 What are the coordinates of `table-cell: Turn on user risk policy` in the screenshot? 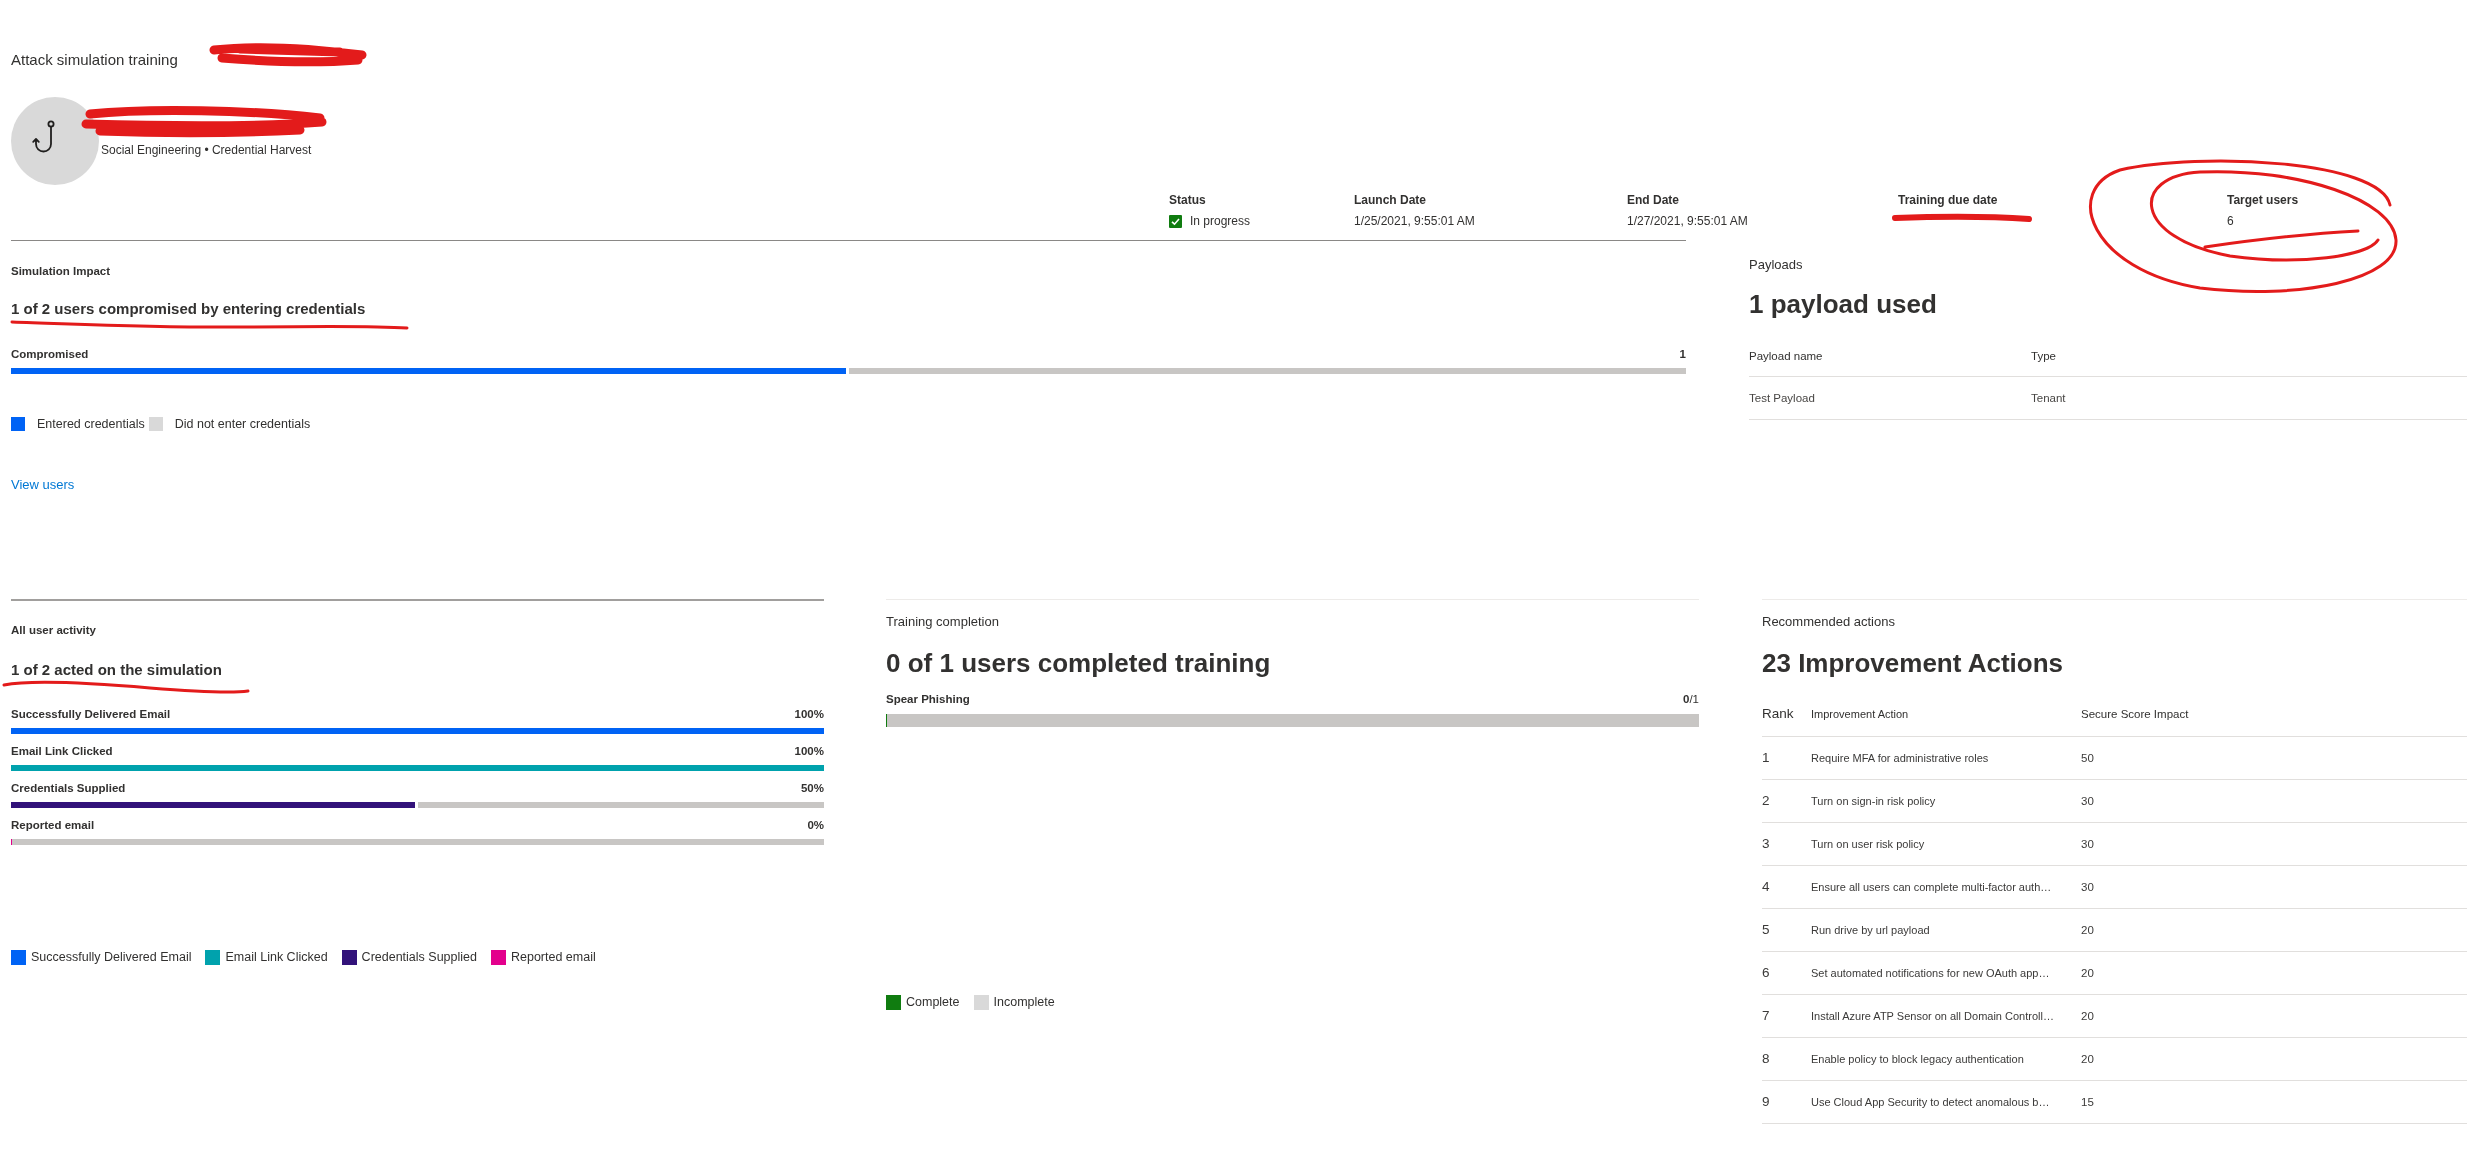 It's located at (1946, 843).